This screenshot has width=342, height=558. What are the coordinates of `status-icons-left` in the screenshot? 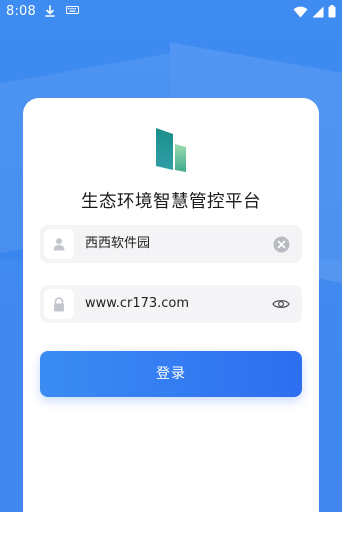 It's located at (61, 13).